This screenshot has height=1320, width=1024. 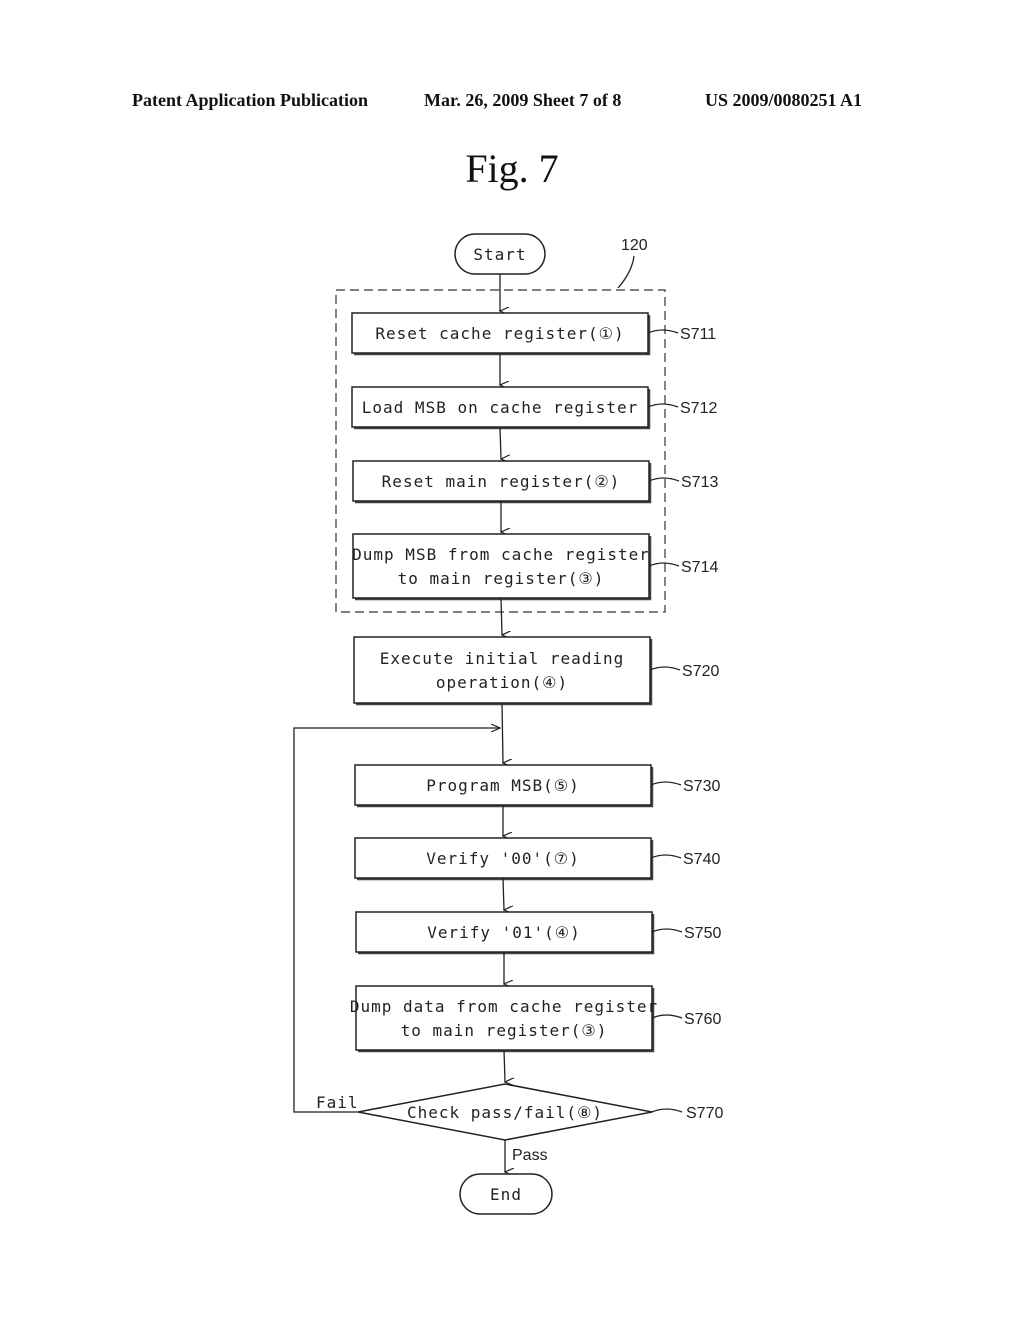 I want to click on step-s714-text: to main register(③), so click(x=501, y=578).